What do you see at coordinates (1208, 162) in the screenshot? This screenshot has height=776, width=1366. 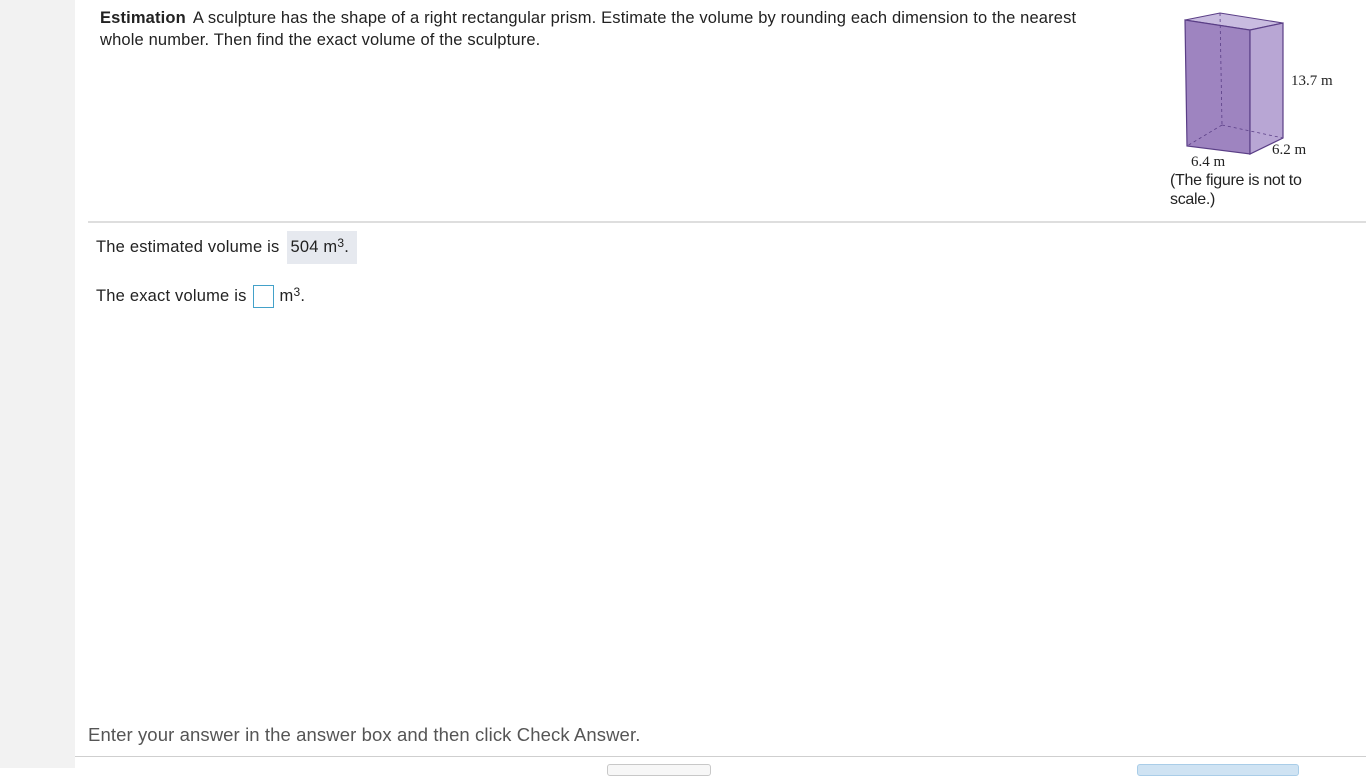 I see `width-label: 6.4 m` at bounding box center [1208, 162].